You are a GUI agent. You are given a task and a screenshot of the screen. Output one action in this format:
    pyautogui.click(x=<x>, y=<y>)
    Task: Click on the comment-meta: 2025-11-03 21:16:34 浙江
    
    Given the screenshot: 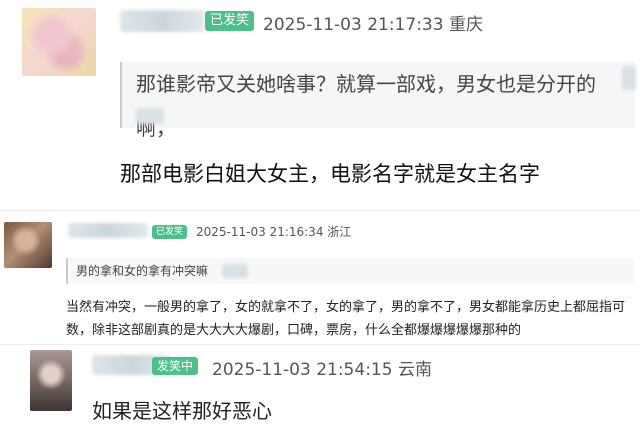 What is the action you would take?
    pyautogui.click(x=273, y=231)
    